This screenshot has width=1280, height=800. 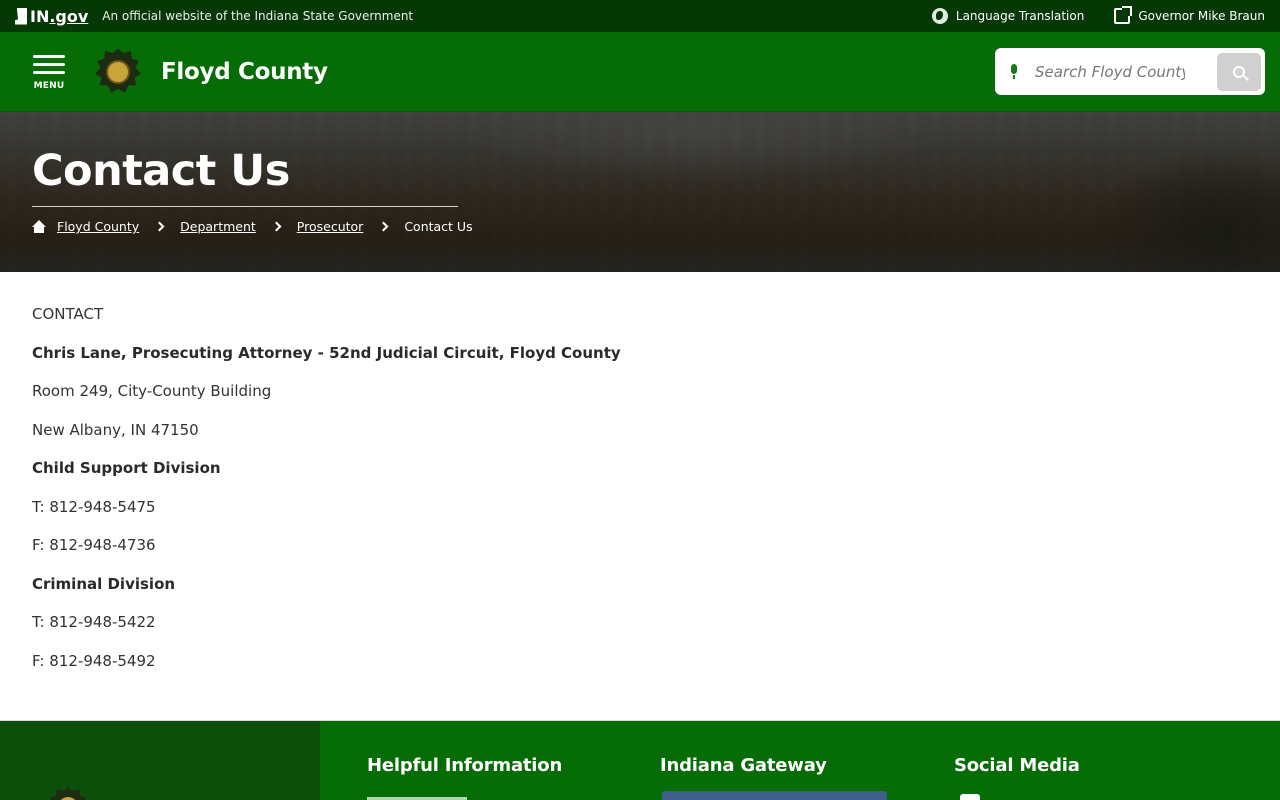 I want to click on contact-heading: CONTACT, so click(x=68, y=314).